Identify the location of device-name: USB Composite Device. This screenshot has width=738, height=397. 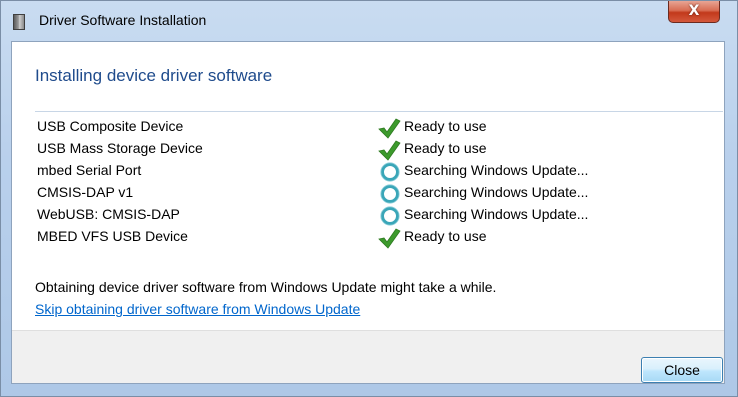
(110, 126).